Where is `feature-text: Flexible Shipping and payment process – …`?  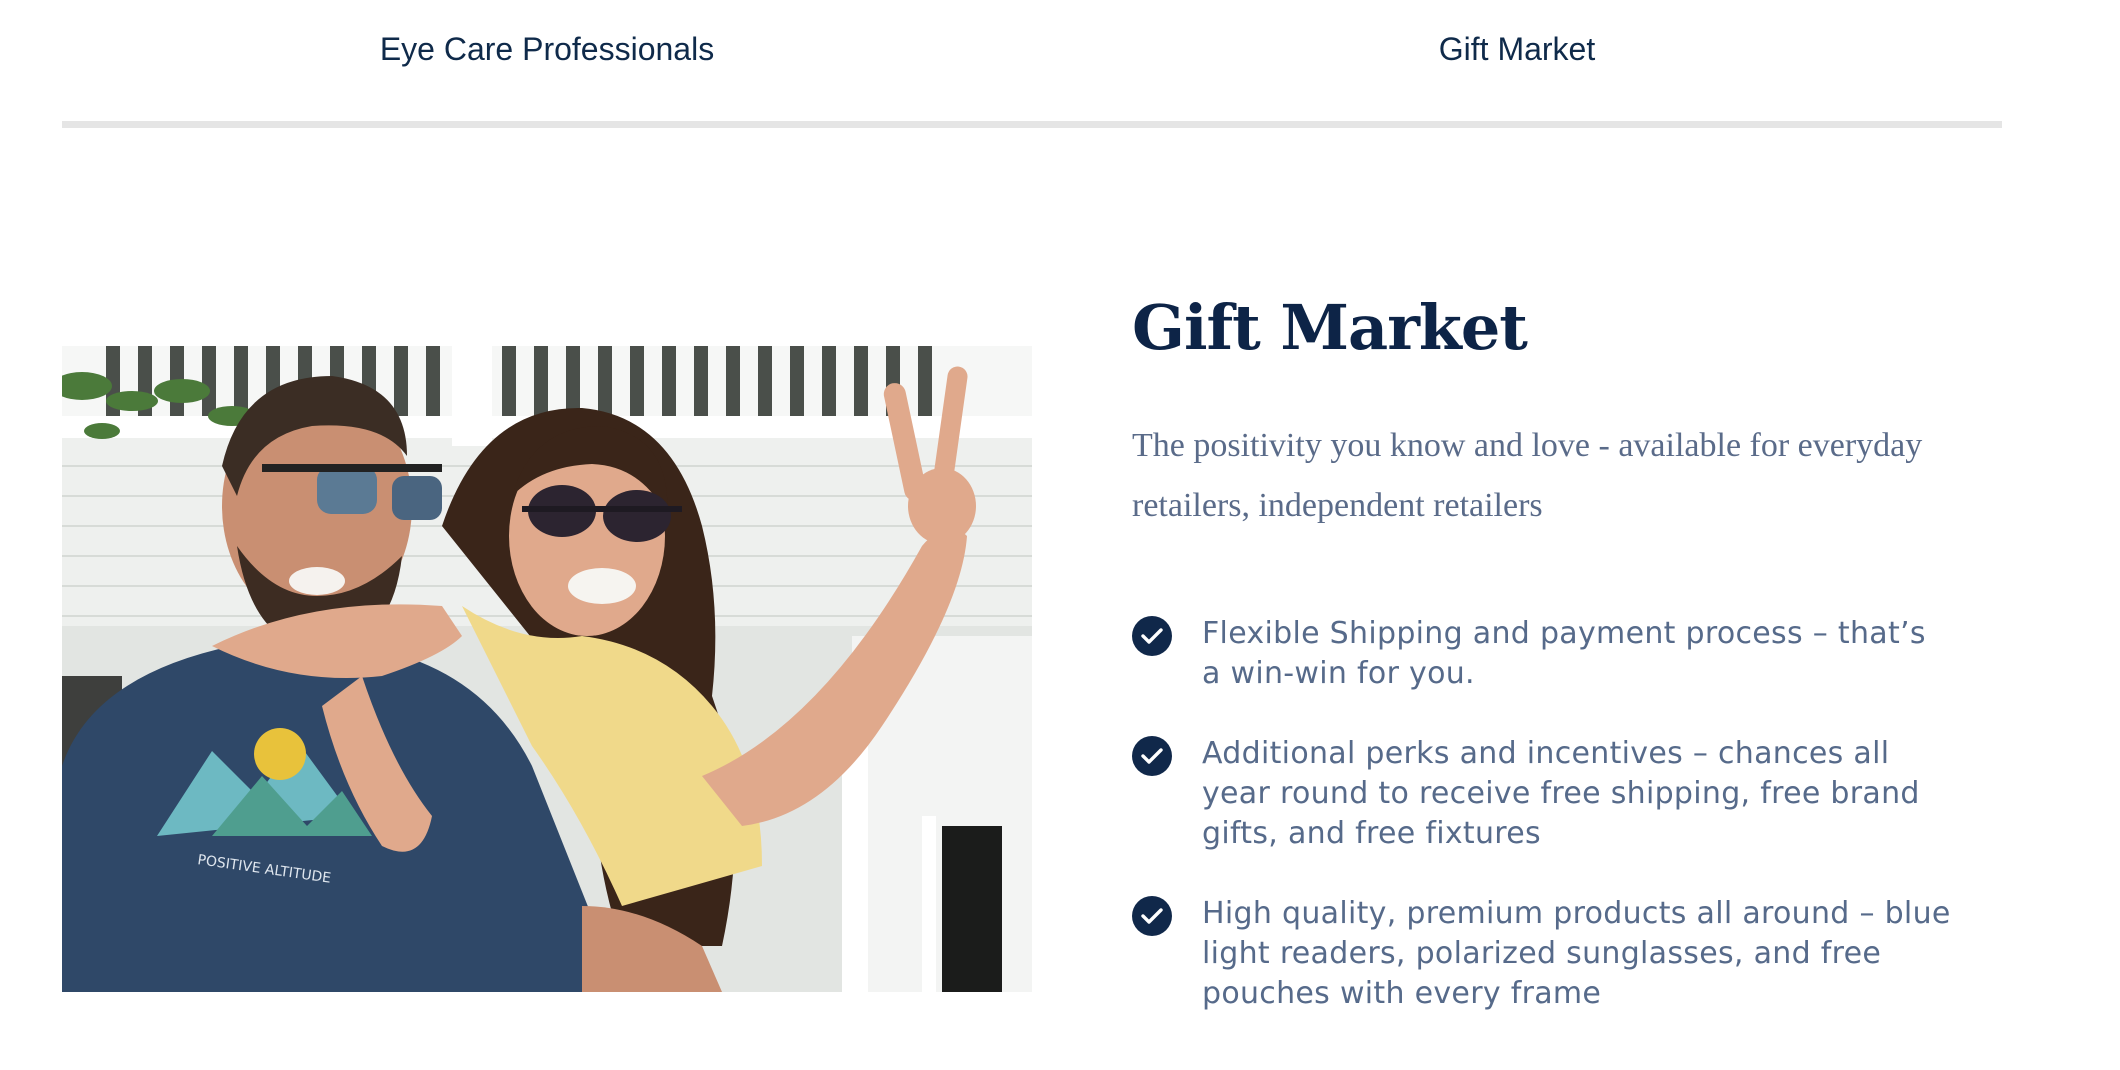 feature-text: Flexible Shipping and payment process – … is located at coordinates (1564, 653).